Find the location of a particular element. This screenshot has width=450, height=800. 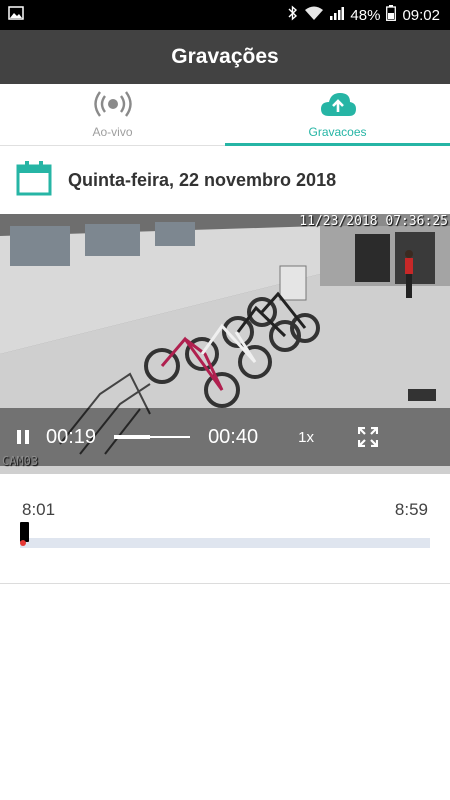

tab-live: Ao-vivo is located at coordinates (112, 114).